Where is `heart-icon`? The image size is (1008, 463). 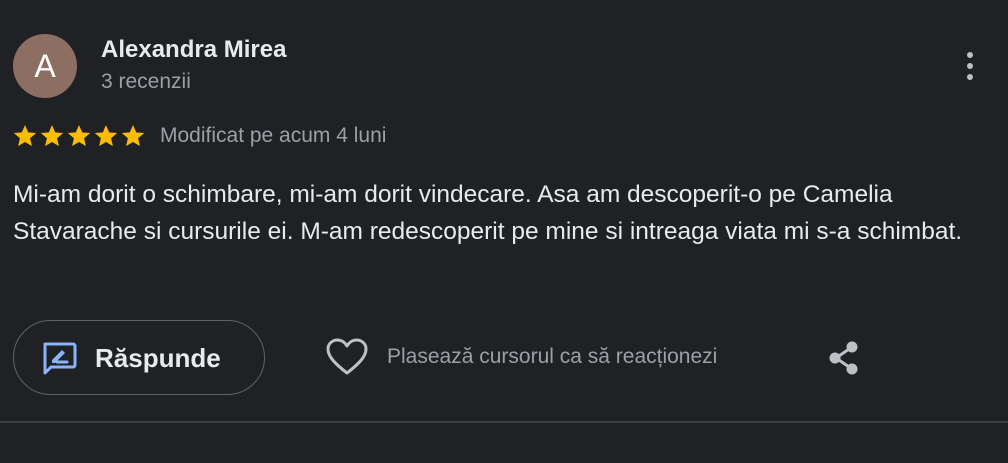 heart-icon is located at coordinates (347, 356).